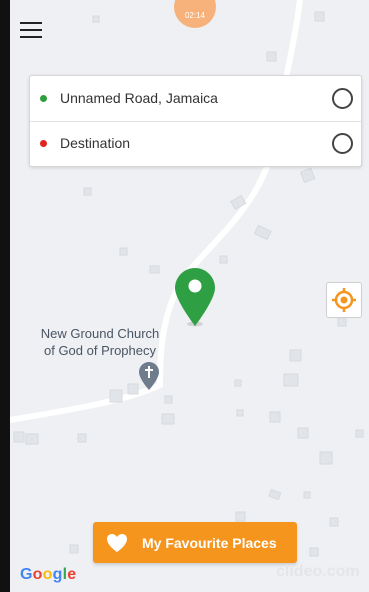 The width and height of the screenshot is (369, 592). I want to click on destination-label: Destination, so click(95, 143).